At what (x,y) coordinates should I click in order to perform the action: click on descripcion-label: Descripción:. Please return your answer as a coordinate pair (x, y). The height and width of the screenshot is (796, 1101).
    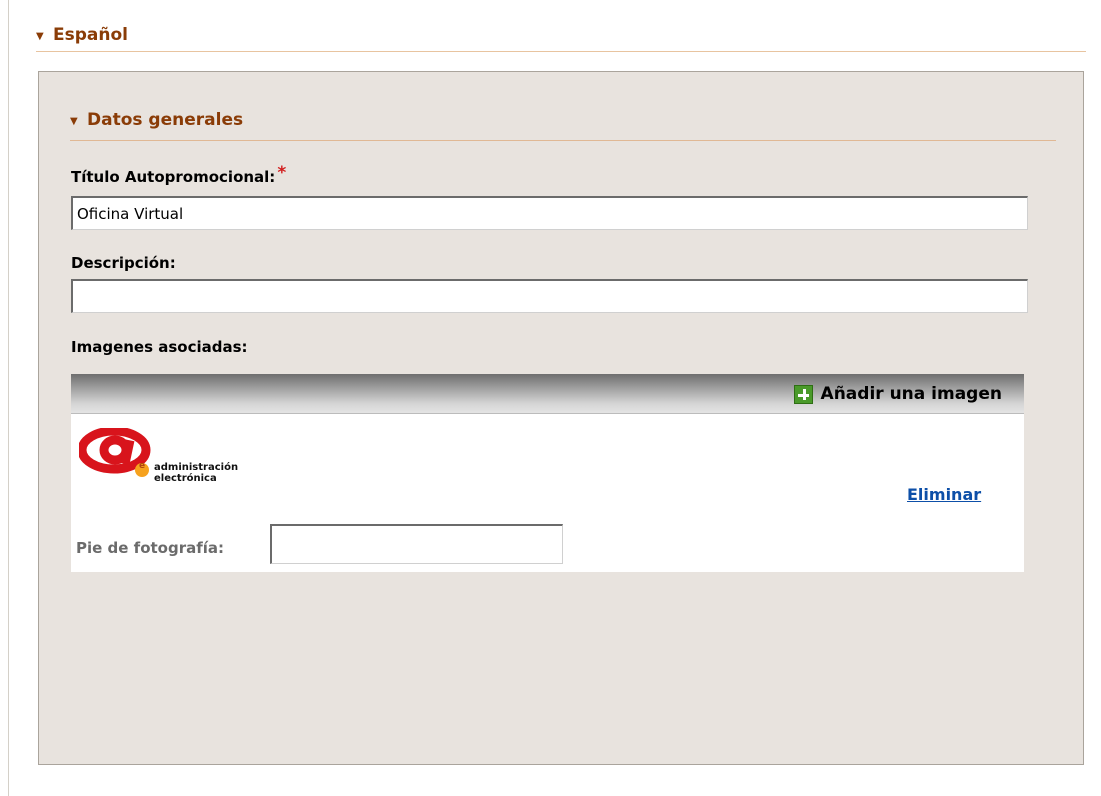
    Looking at the image, I should click on (123, 263).